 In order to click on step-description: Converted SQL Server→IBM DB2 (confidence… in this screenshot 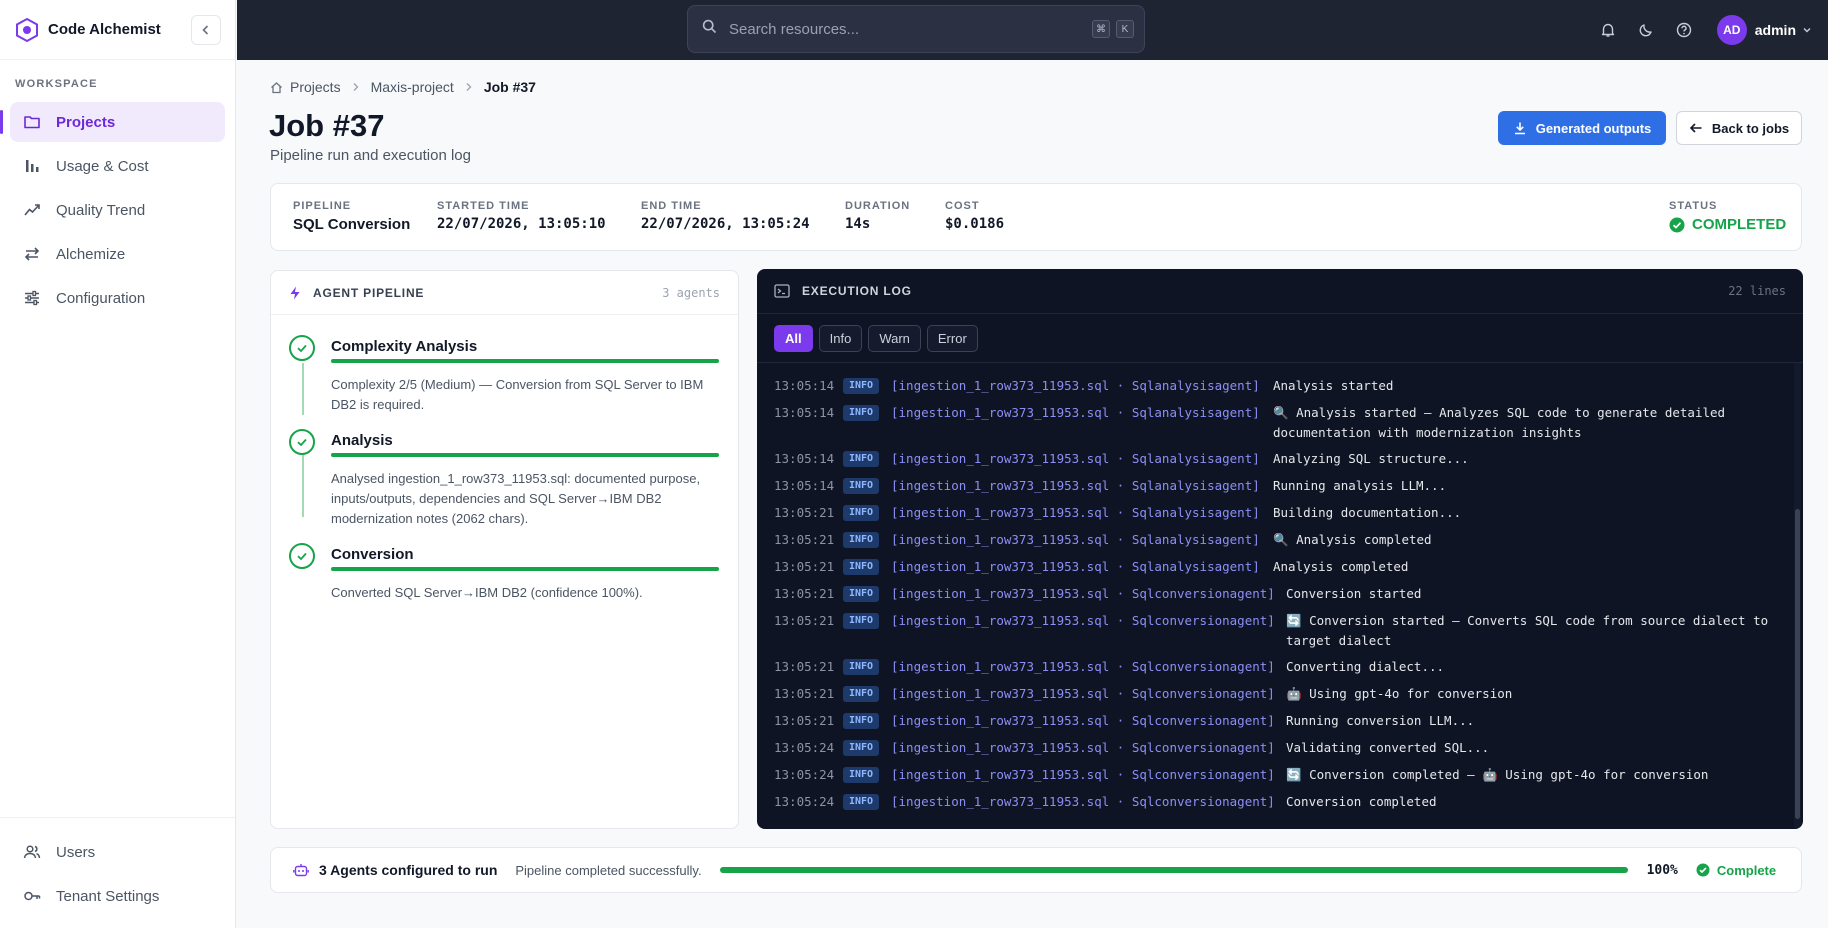, I will do `click(487, 592)`.